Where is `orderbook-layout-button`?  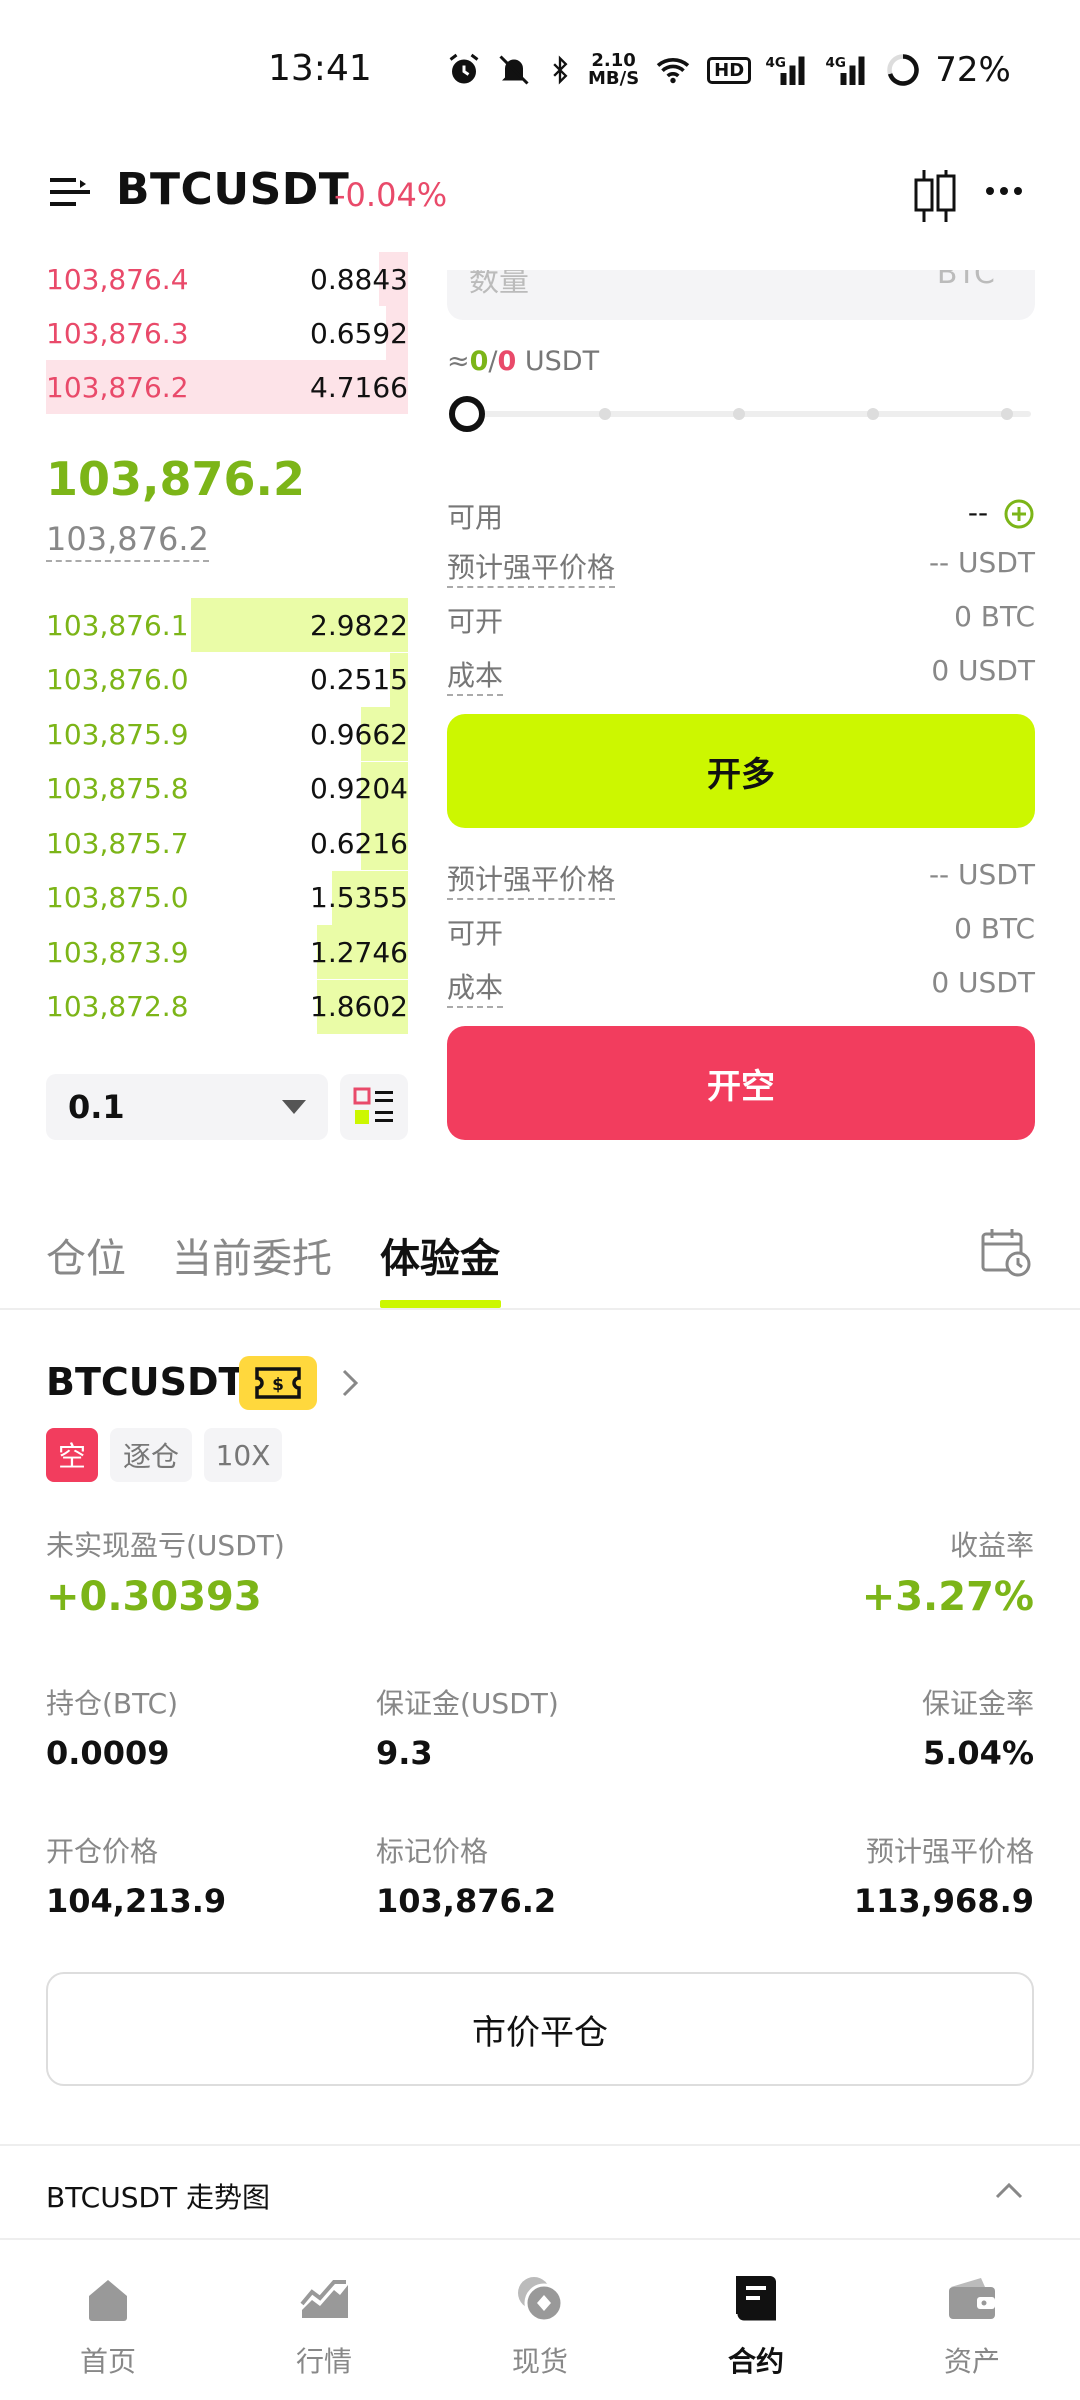
orderbook-layout-button is located at coordinates (374, 1107).